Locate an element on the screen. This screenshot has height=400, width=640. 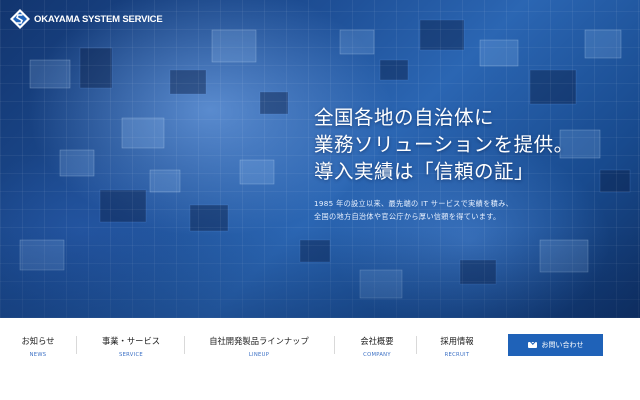
lead-line-1: 1985 年の設立以来、最先端の IT サービスで実績を積み、 is located at coordinates (414, 203).